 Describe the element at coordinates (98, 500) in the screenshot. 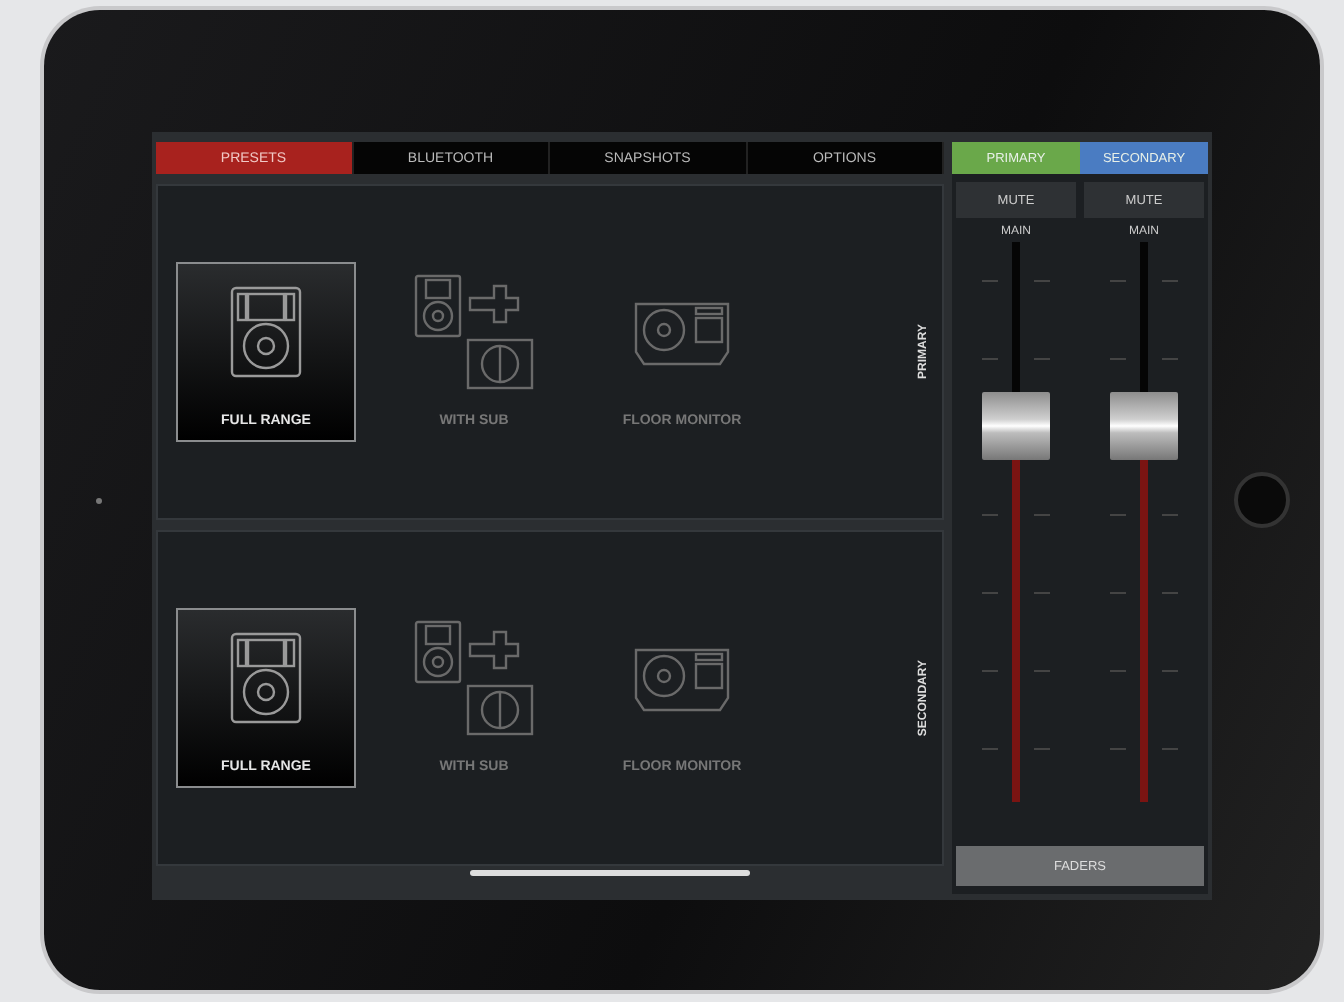

I see `camera-icon` at that location.